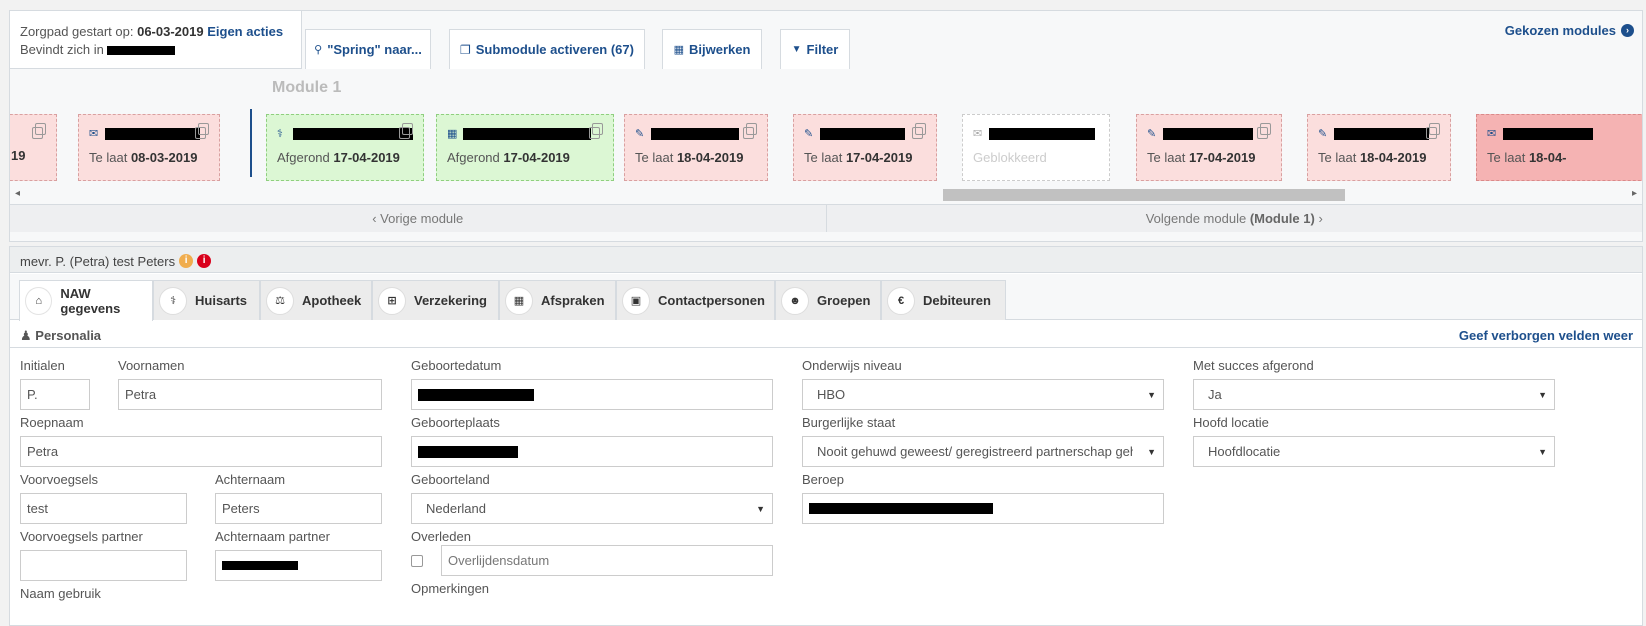 Image resolution: width=1646 pixels, height=626 pixels. I want to click on module-card: ✉ Te laat 18-04-, so click(1559, 147).